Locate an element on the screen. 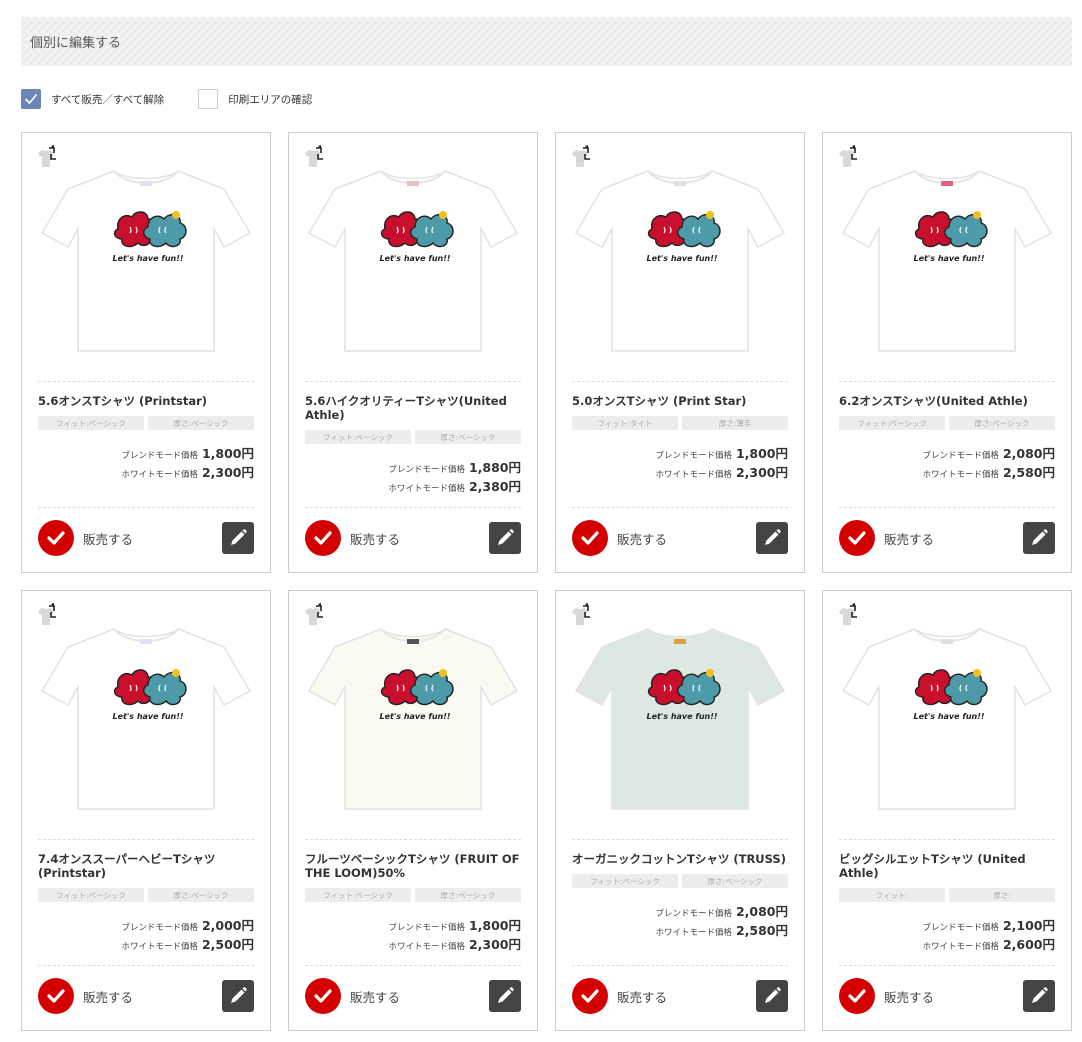 The height and width of the screenshot is (1042, 1082). sell-label: 販売する is located at coordinates (642, 539).